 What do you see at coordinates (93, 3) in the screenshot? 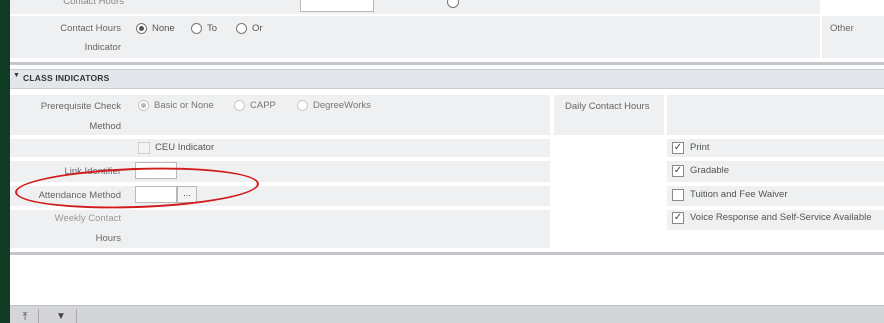
I see `truncated-label: Contact Hours` at bounding box center [93, 3].